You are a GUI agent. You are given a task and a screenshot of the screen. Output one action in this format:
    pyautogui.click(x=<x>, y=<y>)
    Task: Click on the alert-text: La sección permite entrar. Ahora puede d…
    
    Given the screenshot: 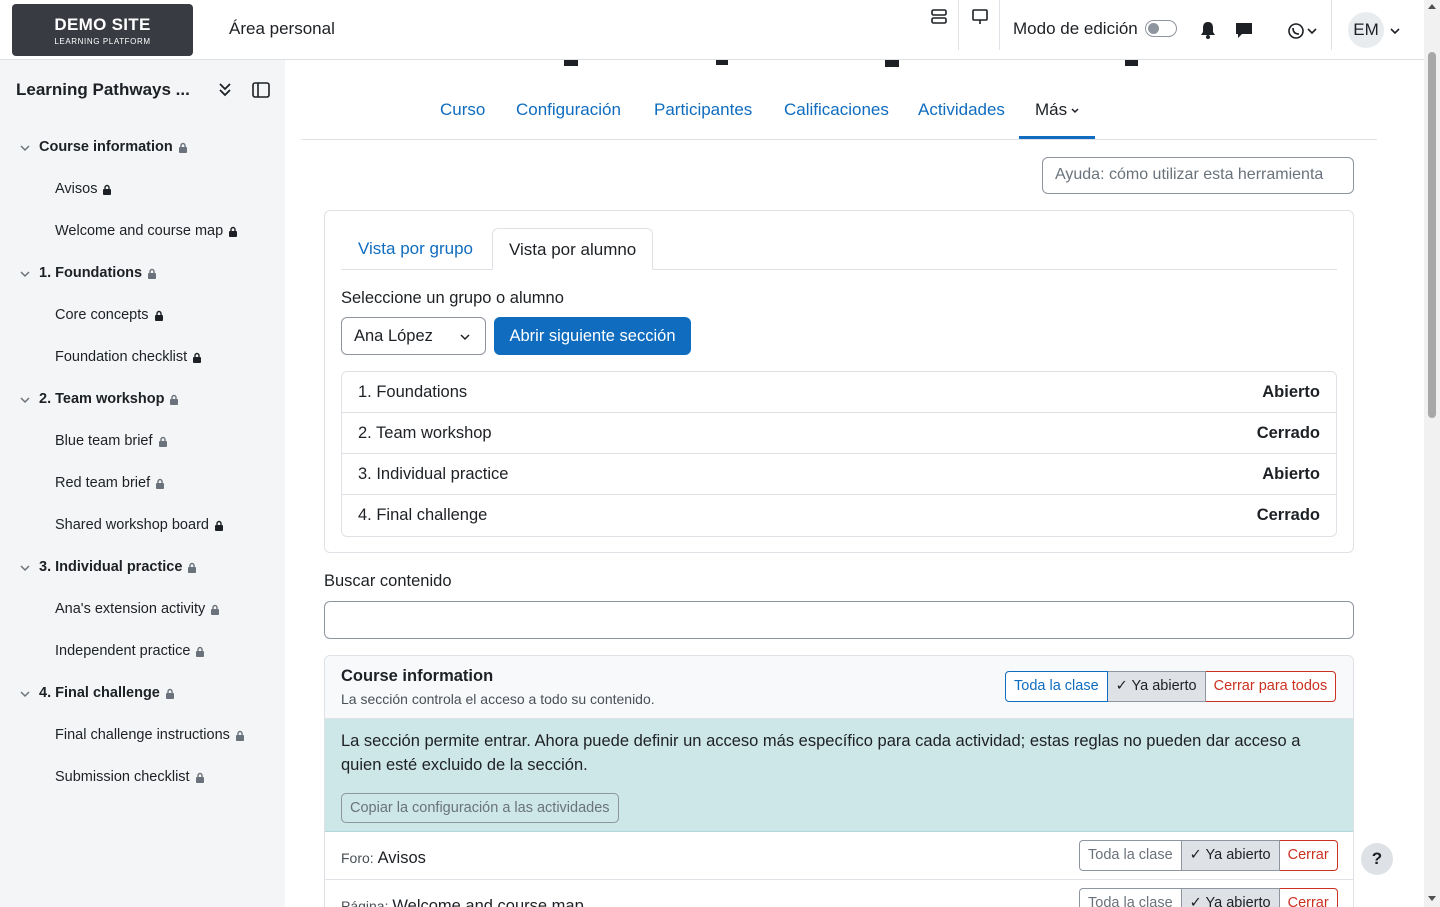 What is the action you would take?
    pyautogui.click(x=821, y=753)
    